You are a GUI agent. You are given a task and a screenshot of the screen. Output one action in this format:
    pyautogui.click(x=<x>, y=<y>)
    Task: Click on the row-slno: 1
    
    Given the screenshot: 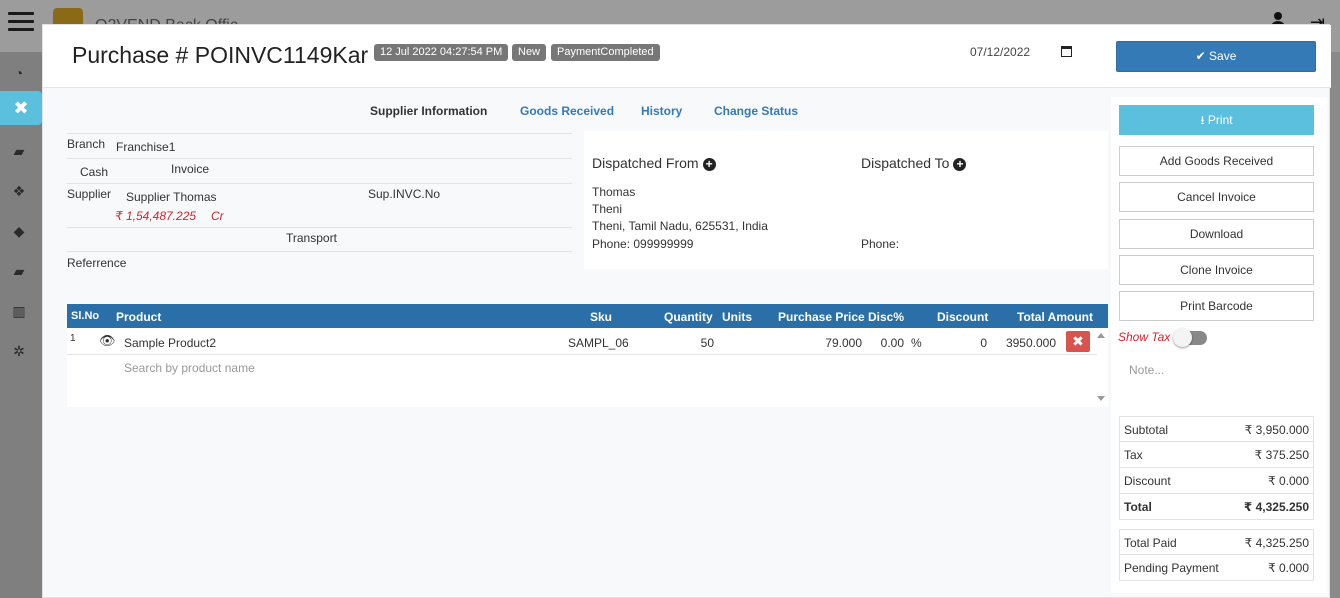 What is the action you would take?
    pyautogui.click(x=73, y=338)
    